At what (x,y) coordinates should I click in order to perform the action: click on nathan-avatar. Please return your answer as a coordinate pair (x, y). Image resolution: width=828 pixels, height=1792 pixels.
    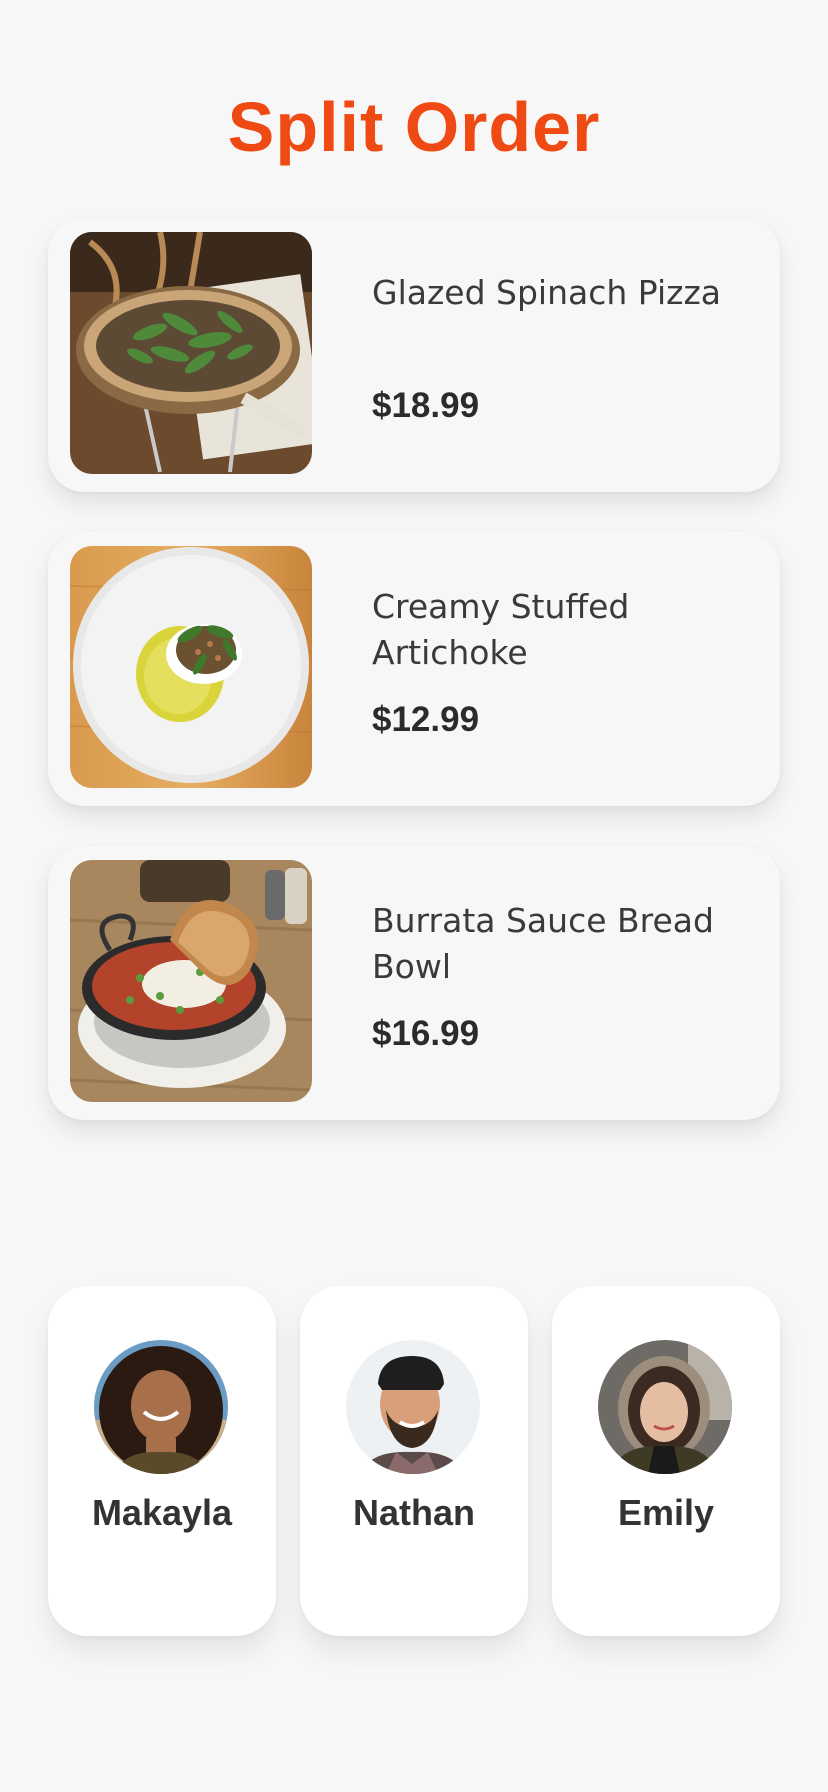
    Looking at the image, I should click on (413, 1407).